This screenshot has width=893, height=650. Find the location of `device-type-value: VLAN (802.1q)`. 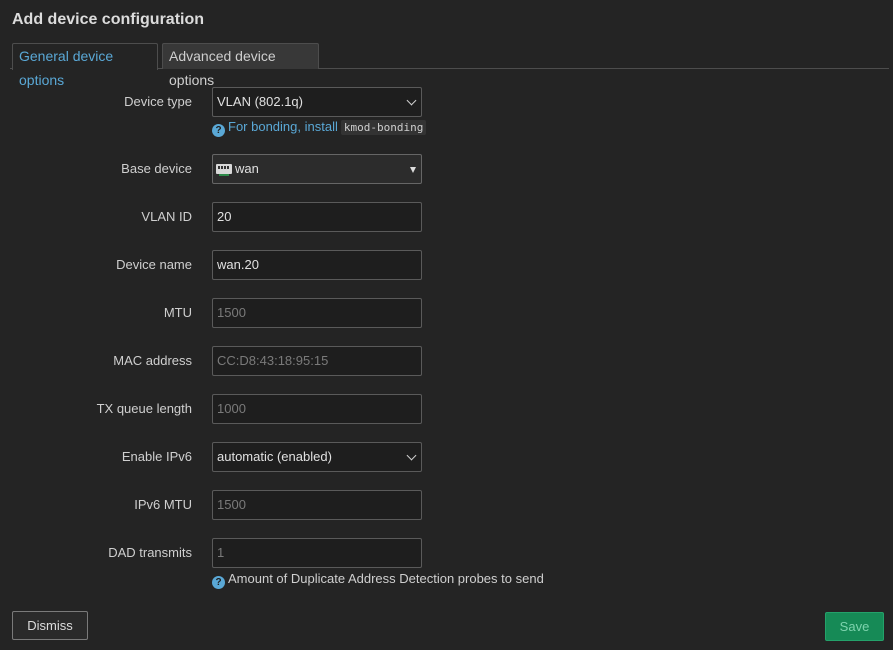

device-type-value: VLAN (802.1q) is located at coordinates (260, 101).